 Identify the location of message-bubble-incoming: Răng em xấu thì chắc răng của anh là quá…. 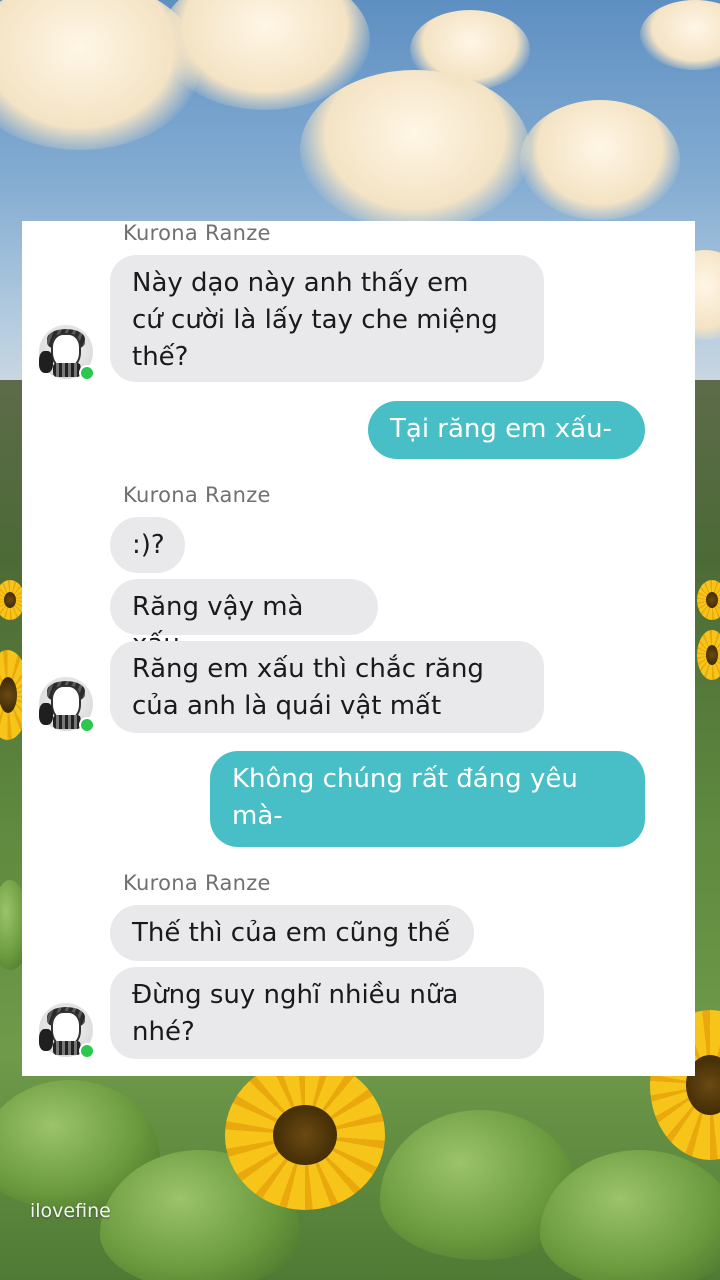
(327, 687).